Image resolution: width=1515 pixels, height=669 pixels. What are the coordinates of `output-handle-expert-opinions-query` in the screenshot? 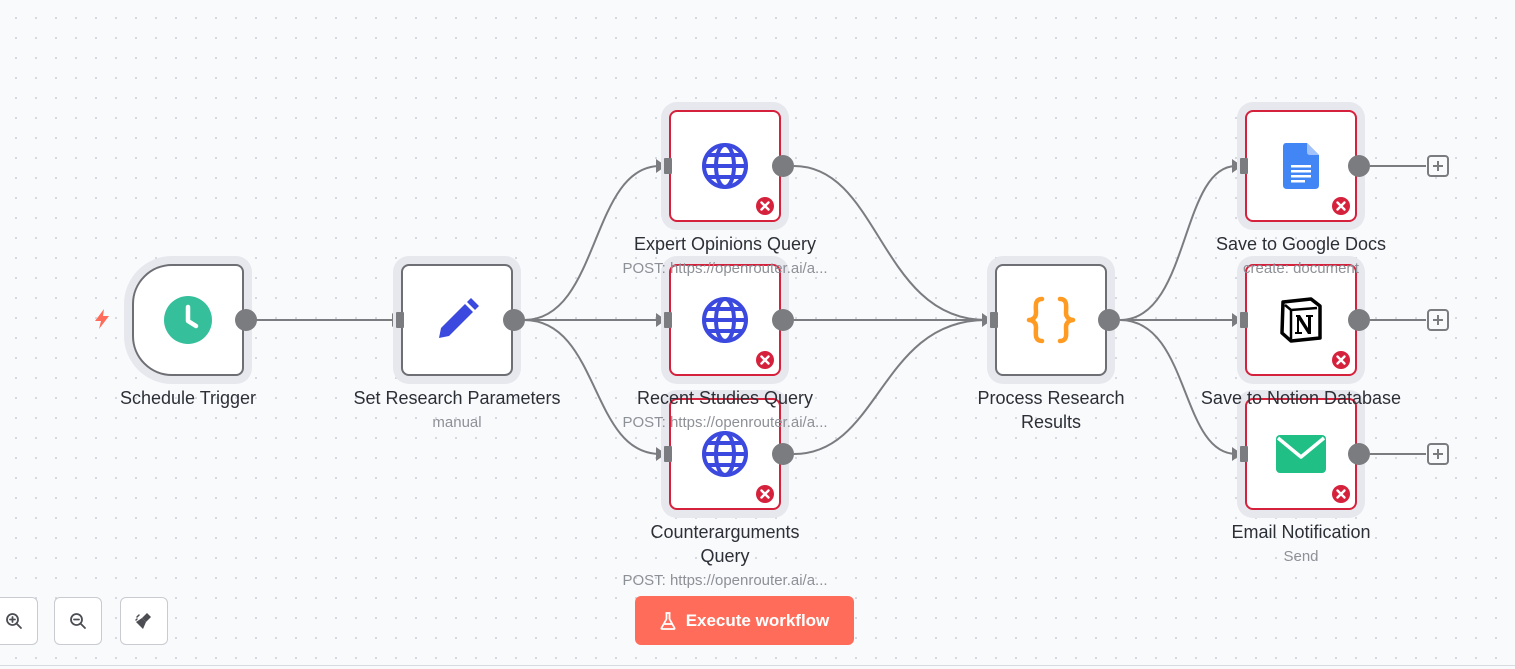 It's located at (783, 166).